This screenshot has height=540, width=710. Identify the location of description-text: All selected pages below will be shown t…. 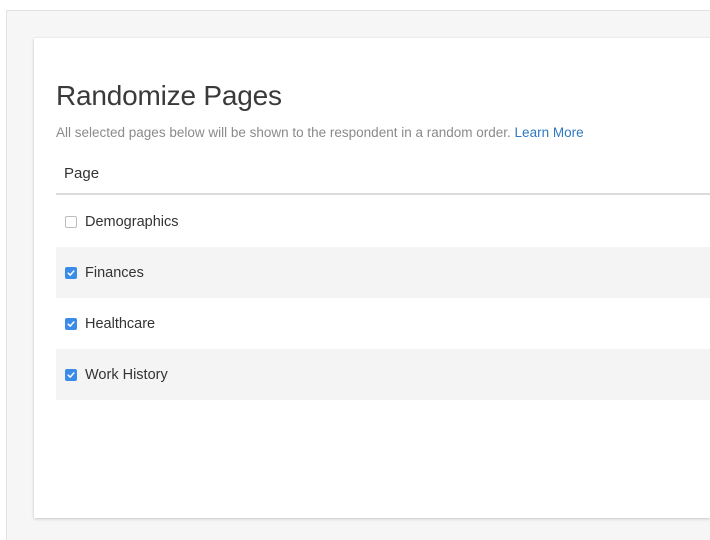
(320, 132).